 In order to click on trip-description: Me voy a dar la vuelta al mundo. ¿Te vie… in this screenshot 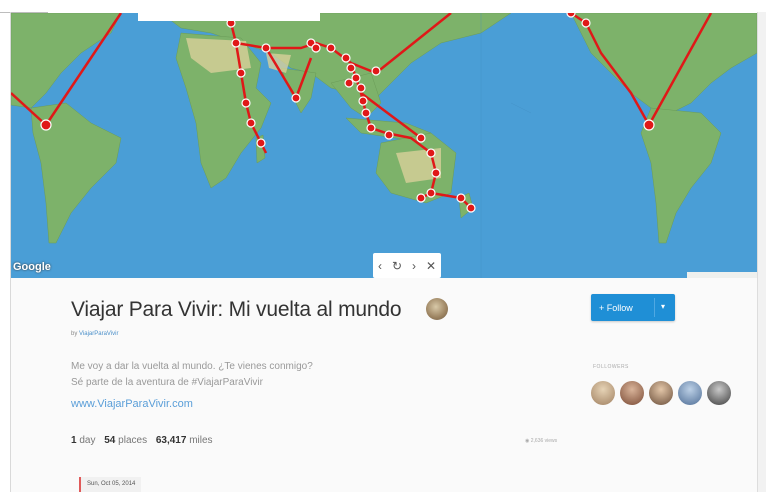, I will do `click(192, 375)`.